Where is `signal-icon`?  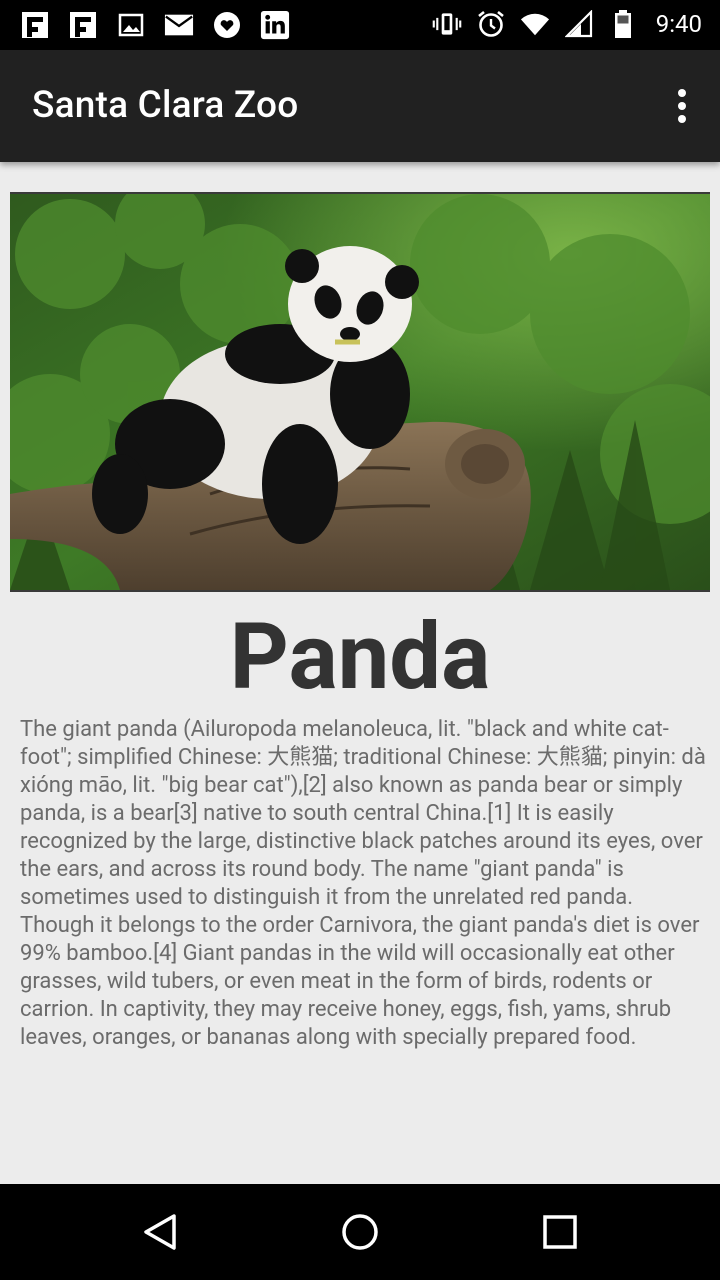
signal-icon is located at coordinates (579, 24).